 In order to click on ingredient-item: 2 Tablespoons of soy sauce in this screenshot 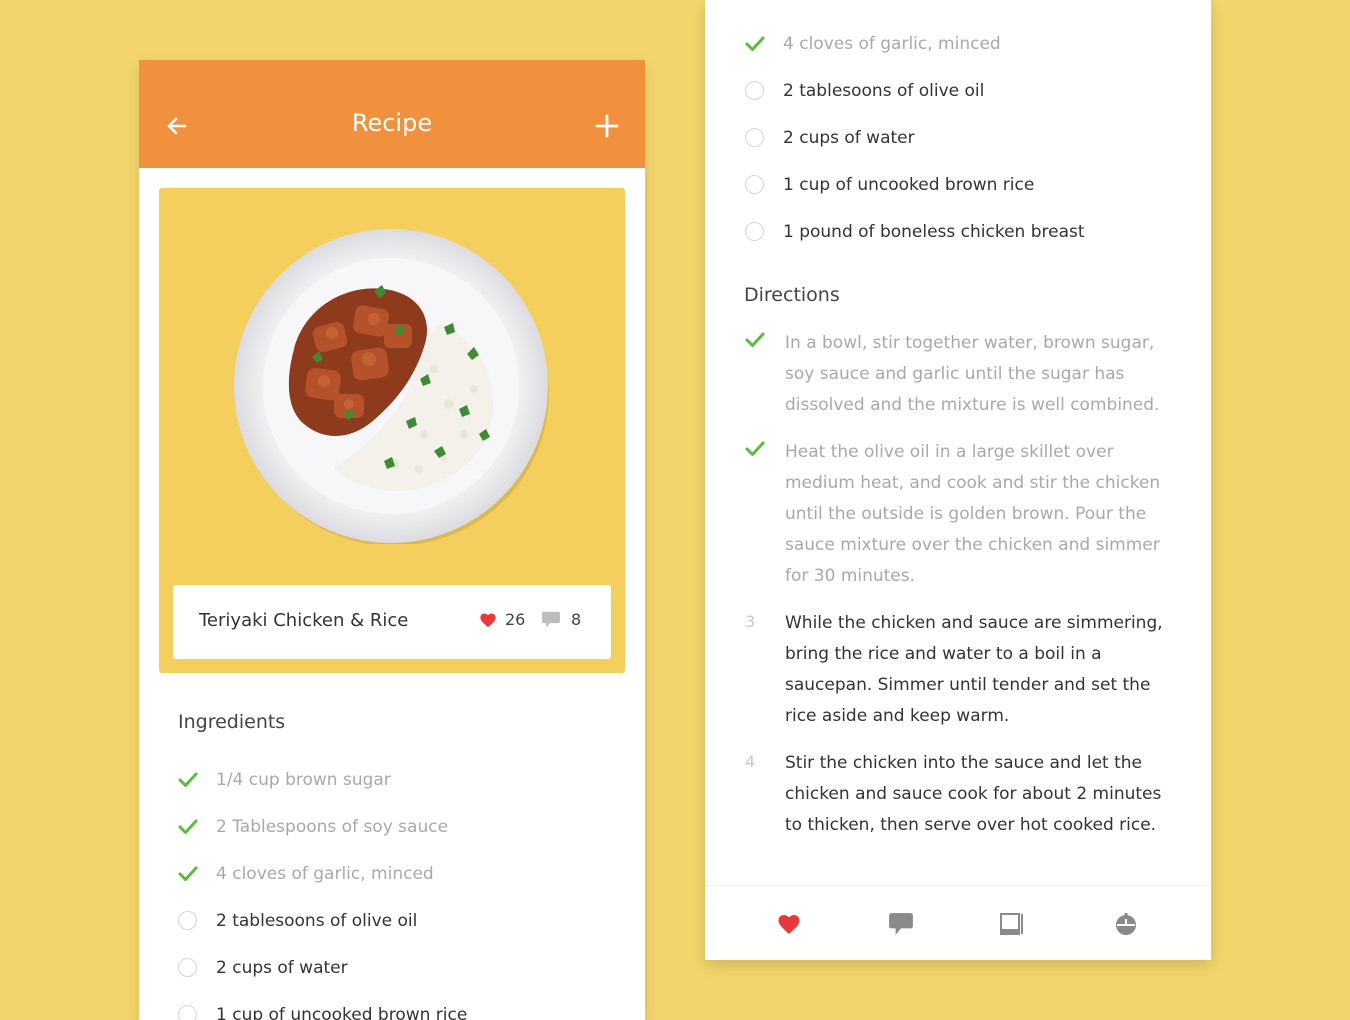, I will do `click(398, 826)`.